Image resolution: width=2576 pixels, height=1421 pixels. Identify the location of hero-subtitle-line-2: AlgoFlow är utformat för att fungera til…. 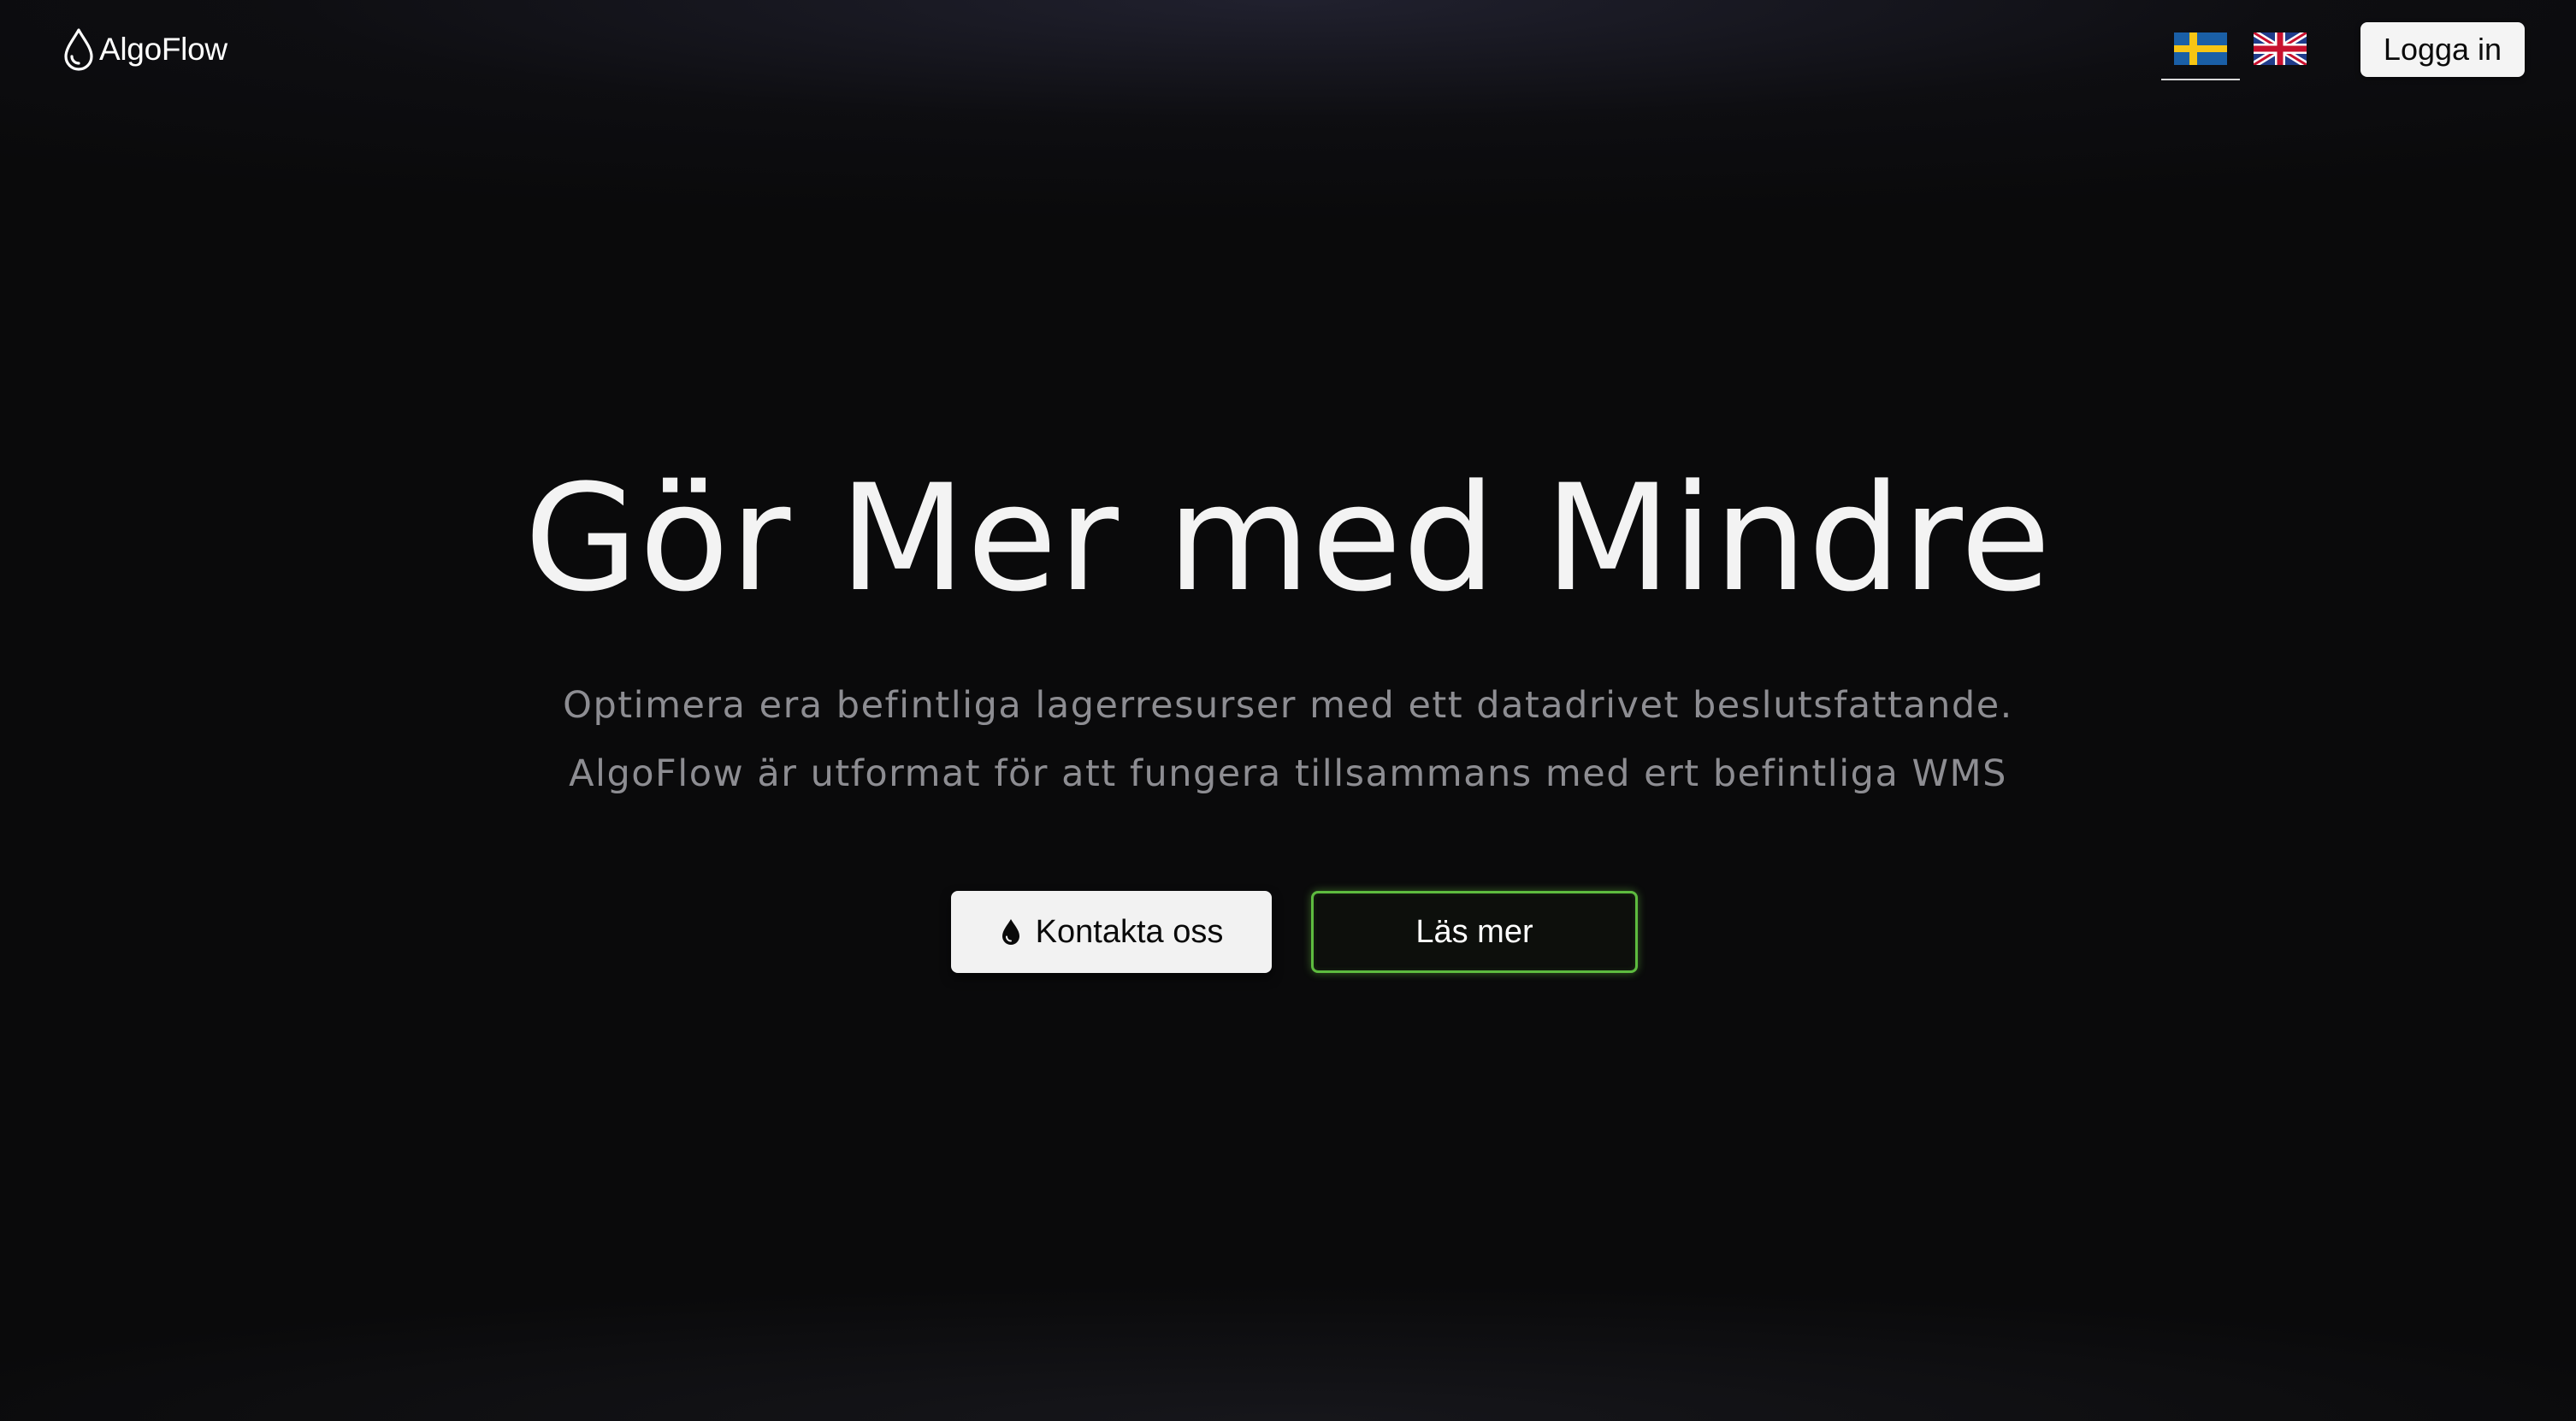
(1288, 773).